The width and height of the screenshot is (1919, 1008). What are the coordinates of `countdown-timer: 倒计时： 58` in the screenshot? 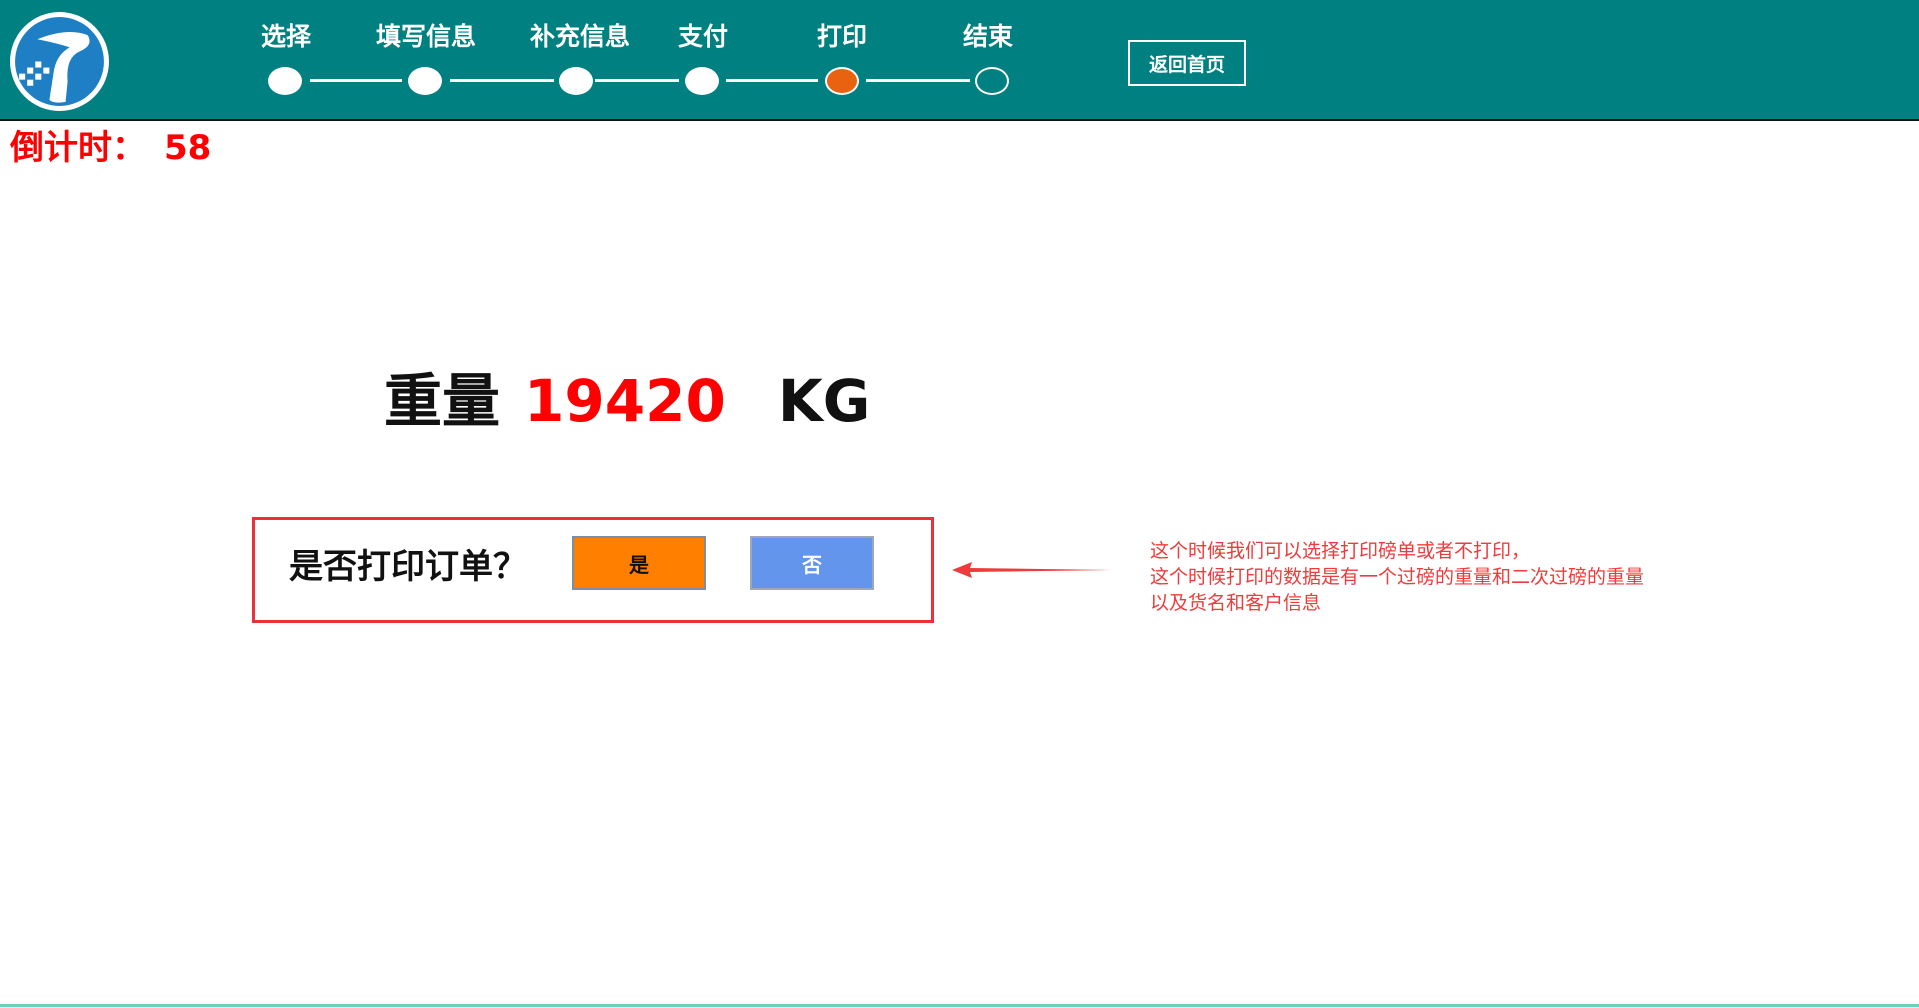 It's located at (110, 148).